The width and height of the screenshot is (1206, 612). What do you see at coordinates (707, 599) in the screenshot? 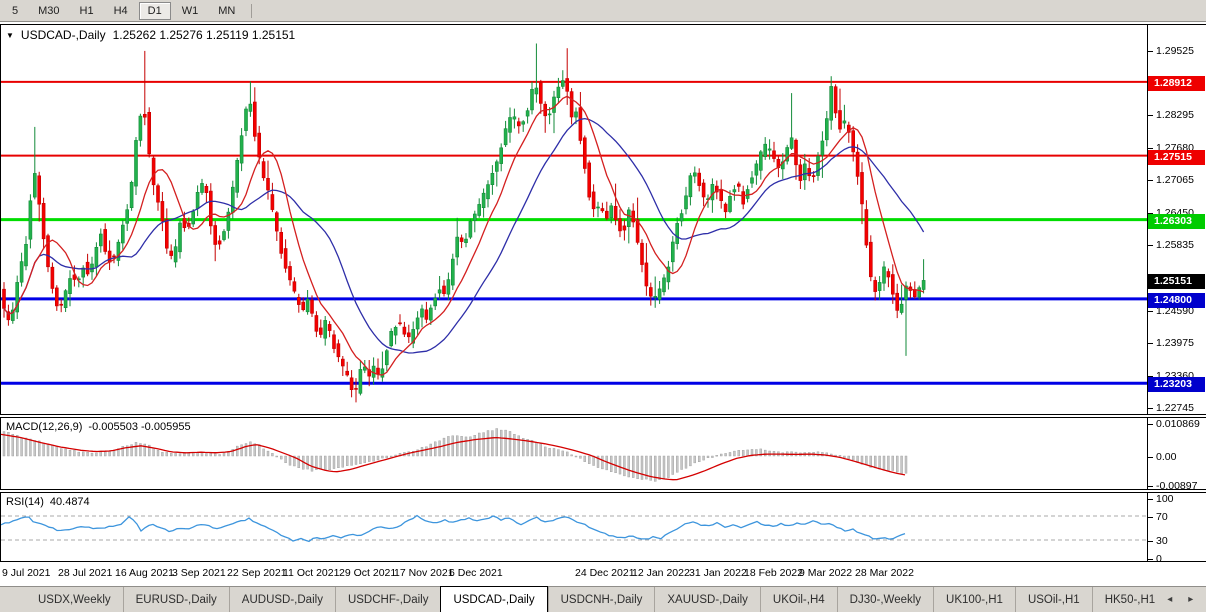
I see `tab-xauusd-daily: XAUUSD-,Daily` at bounding box center [707, 599].